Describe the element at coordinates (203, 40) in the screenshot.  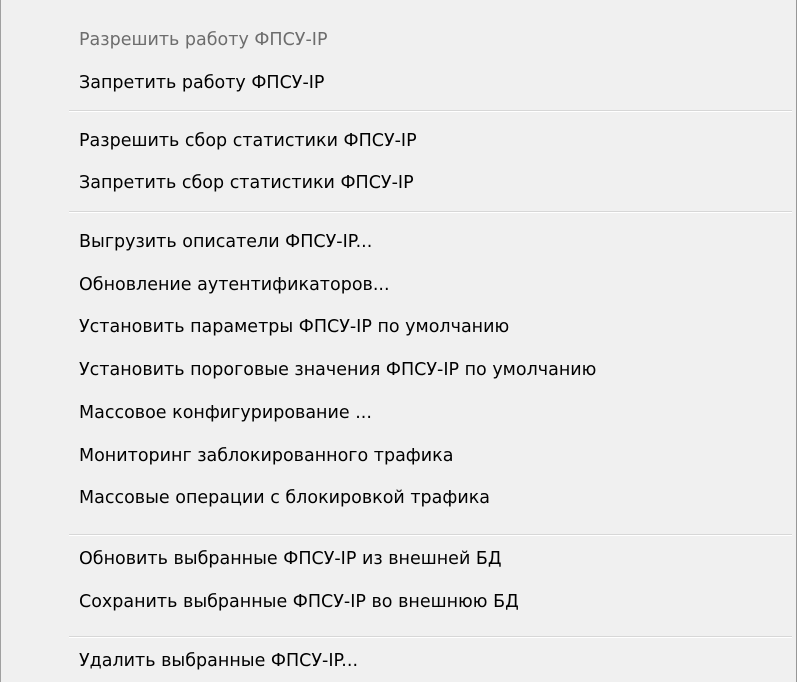
I see `menu-item-enable-fpsu: Разрешить работу ФПСУ-IP` at that location.